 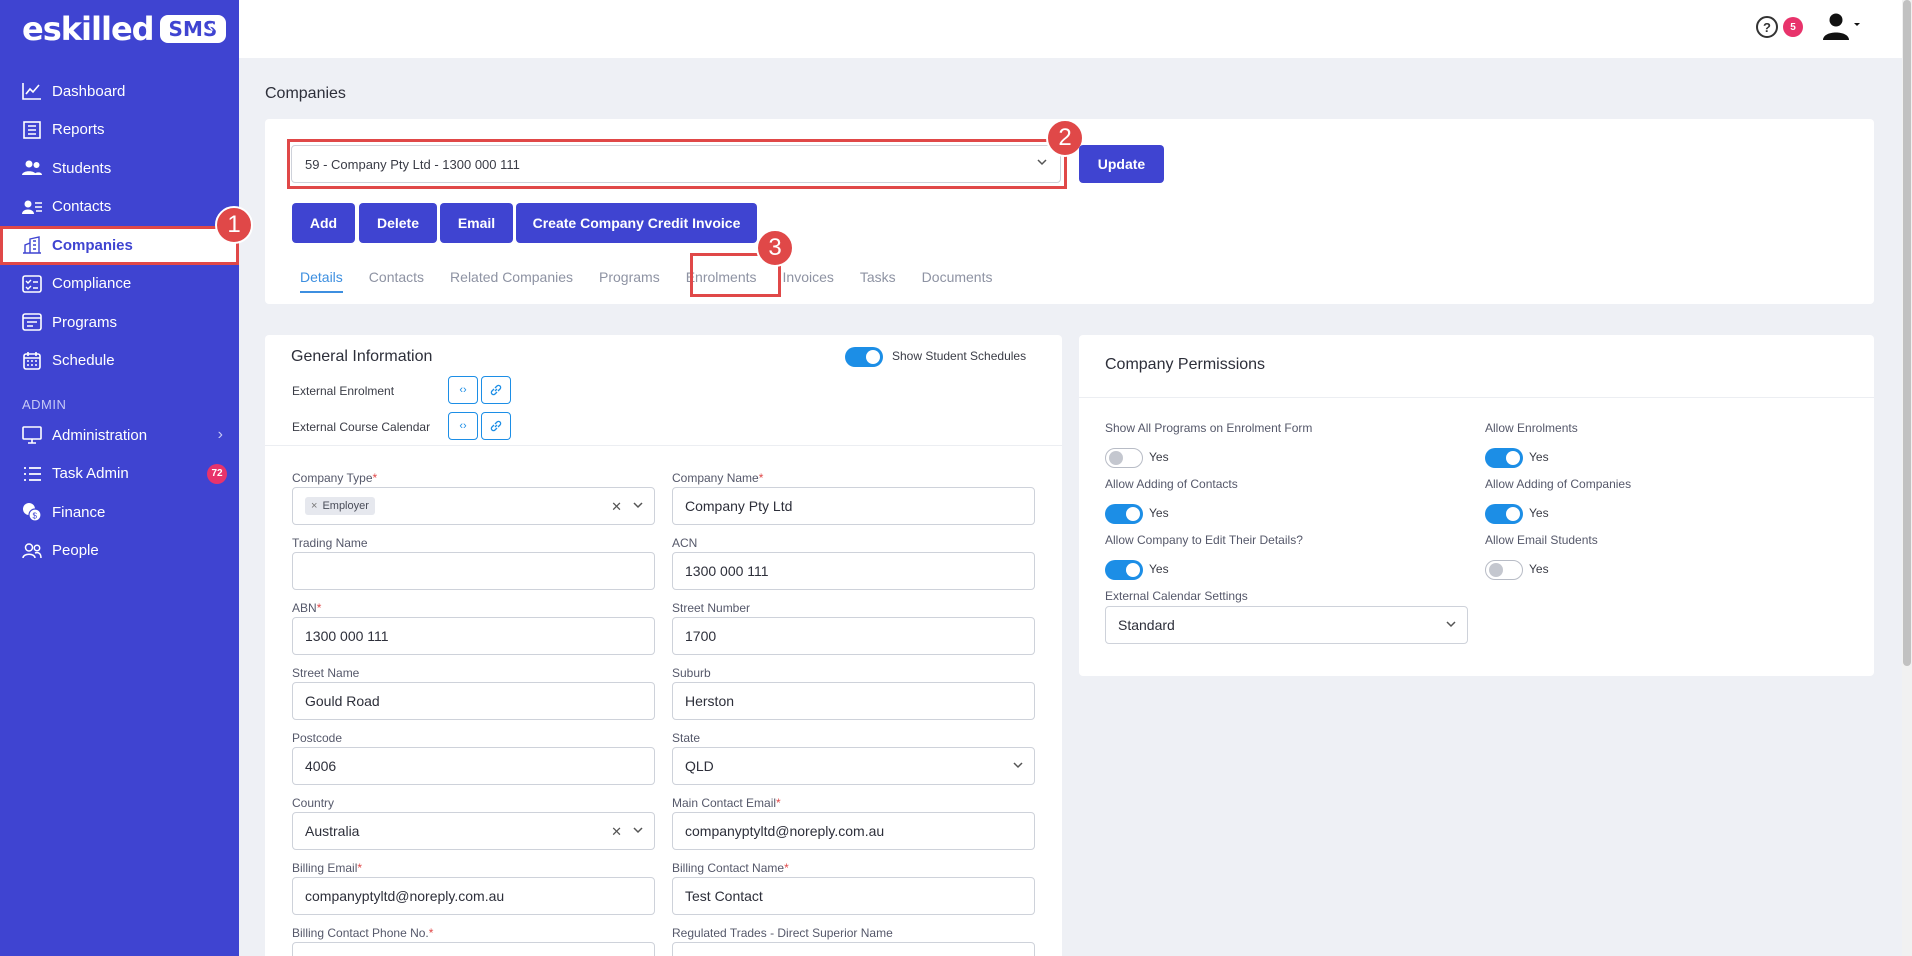 What do you see at coordinates (396, 277) in the screenshot?
I see `tab-contacts: Contacts` at bounding box center [396, 277].